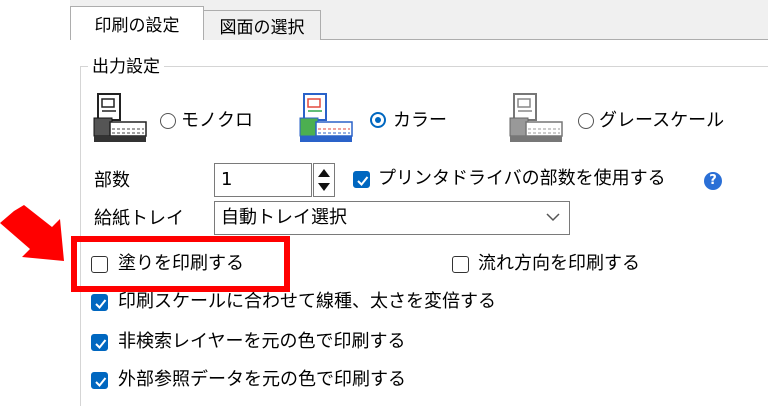 The width and height of the screenshot is (768, 406). Describe the element at coordinates (284, 217) in the screenshot. I see `tray-select-value: 自動トレイ選択` at that location.